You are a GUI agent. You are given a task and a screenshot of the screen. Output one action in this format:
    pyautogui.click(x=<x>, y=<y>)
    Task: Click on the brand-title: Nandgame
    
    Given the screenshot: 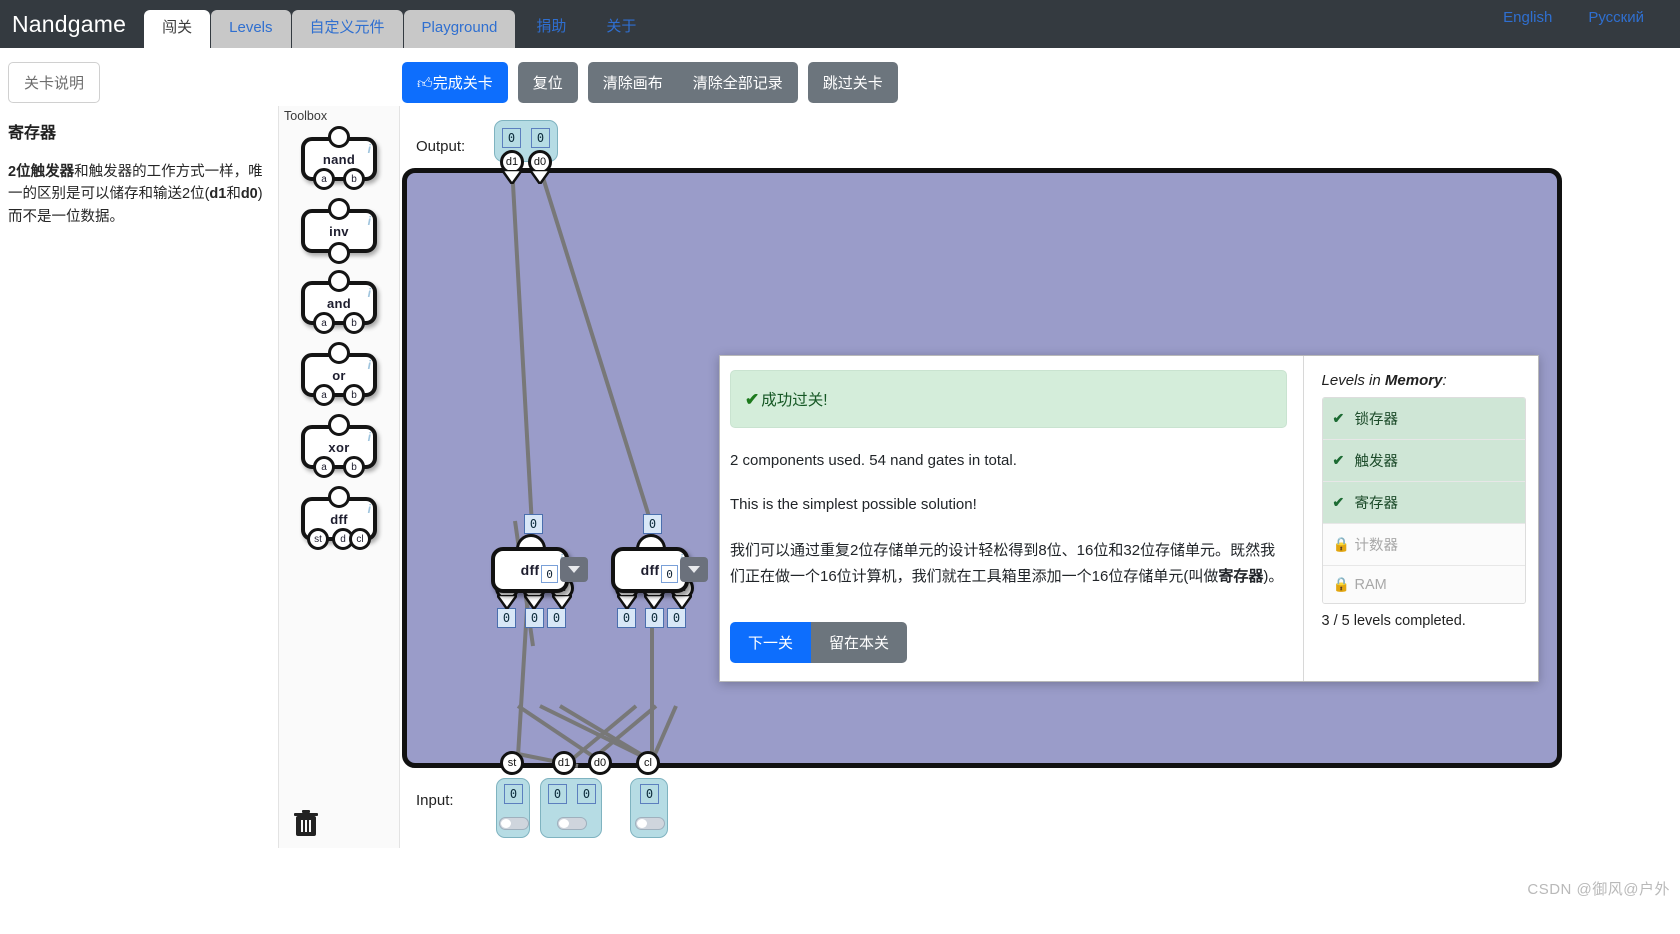 What is the action you would take?
    pyautogui.click(x=69, y=24)
    